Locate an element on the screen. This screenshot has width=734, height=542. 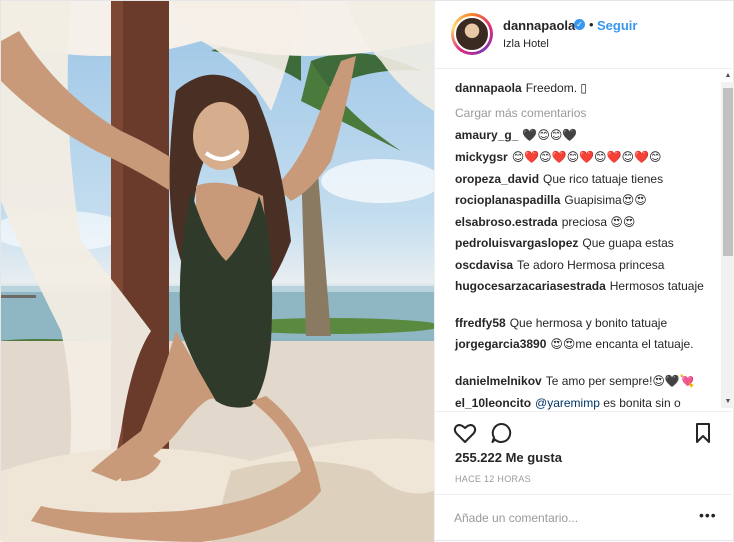
list-item: ffredfy58 Que hermosa y bonito tatuaje is located at coordinates (586, 323).